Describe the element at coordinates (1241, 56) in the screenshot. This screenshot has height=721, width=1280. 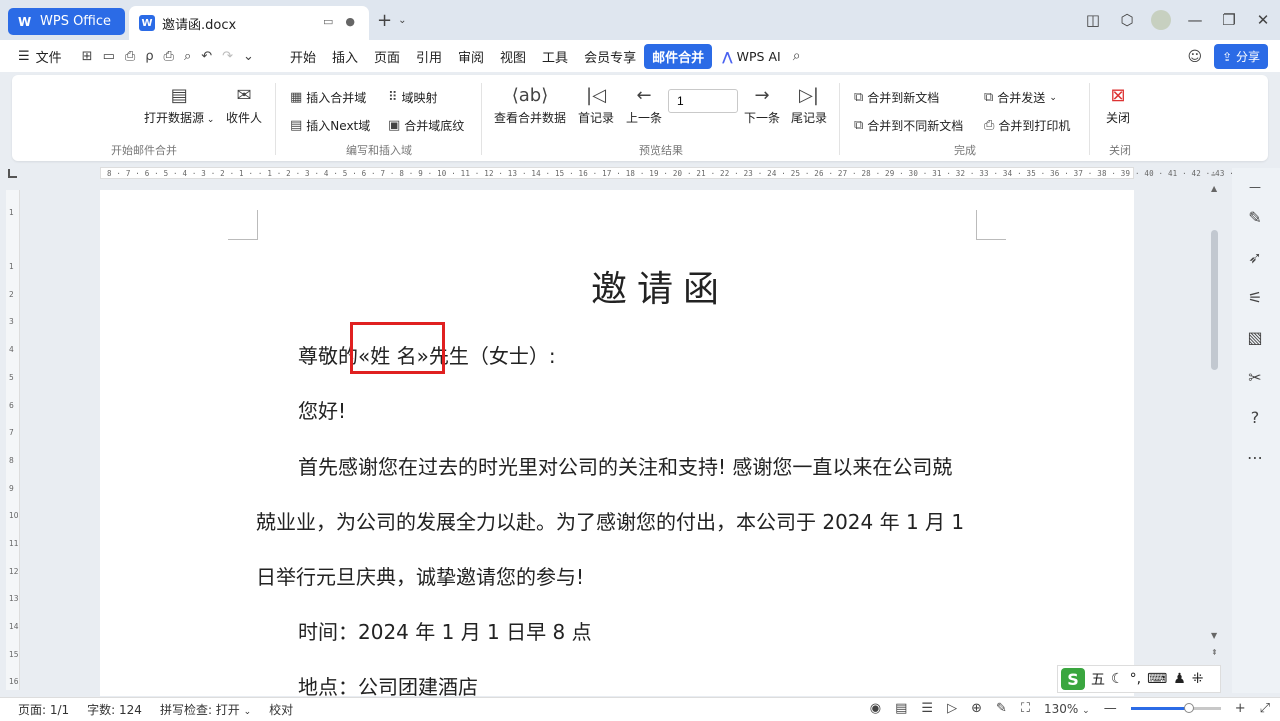
I see `share-button: ⇪ 分享` at that location.